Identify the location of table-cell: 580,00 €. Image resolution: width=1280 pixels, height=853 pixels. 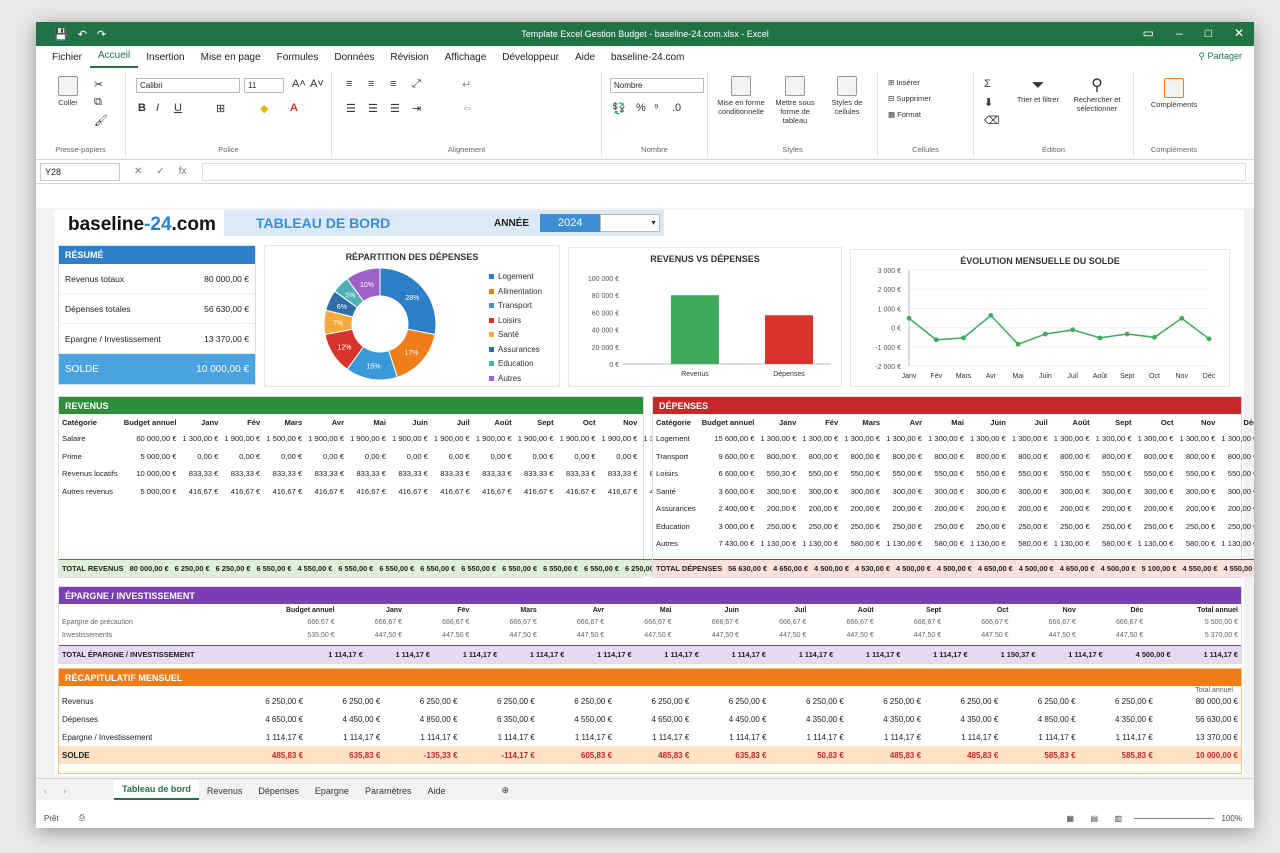
(1114, 544).